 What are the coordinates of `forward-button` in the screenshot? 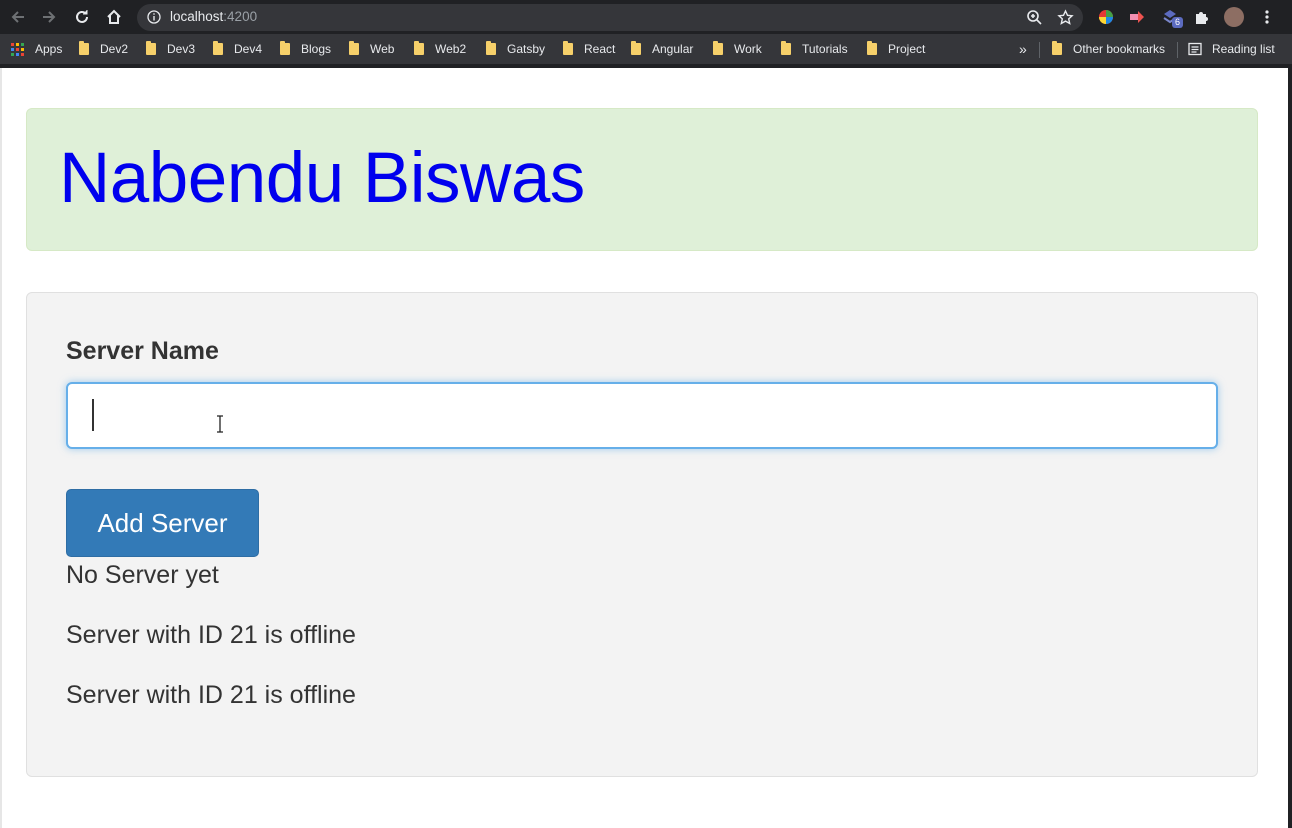 It's located at (49, 17).